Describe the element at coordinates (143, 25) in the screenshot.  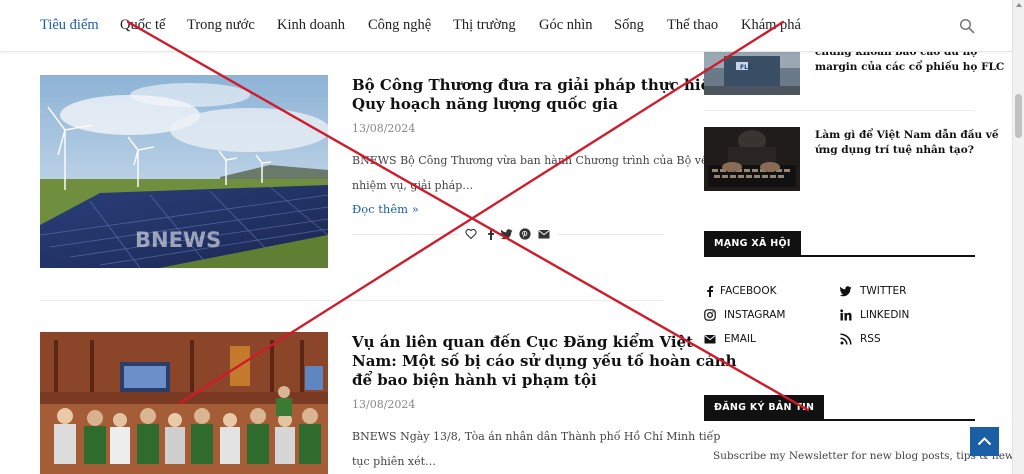
I see `nav-item-quoc-te: Quốc tế` at that location.